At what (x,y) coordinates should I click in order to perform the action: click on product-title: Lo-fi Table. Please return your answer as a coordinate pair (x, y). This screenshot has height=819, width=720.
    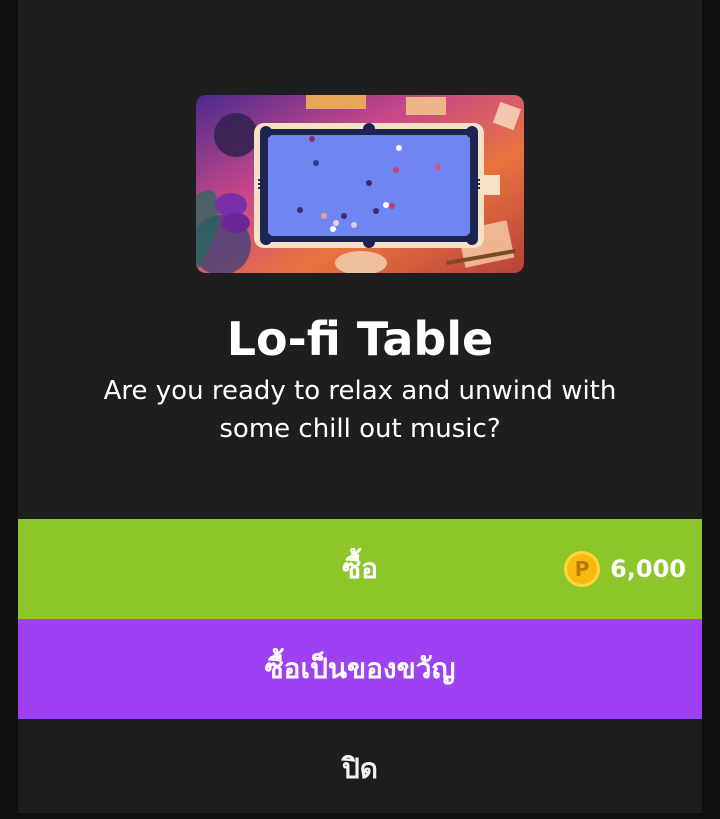
    Looking at the image, I should click on (360, 339).